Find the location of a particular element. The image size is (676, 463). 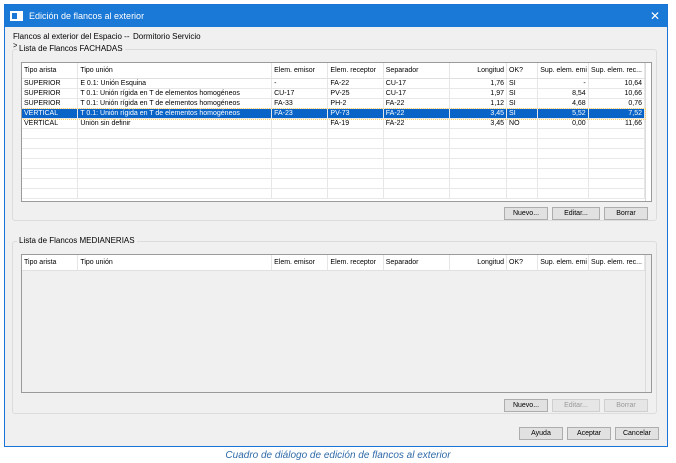

medianerias-delete-button: Borrar is located at coordinates (626, 405).